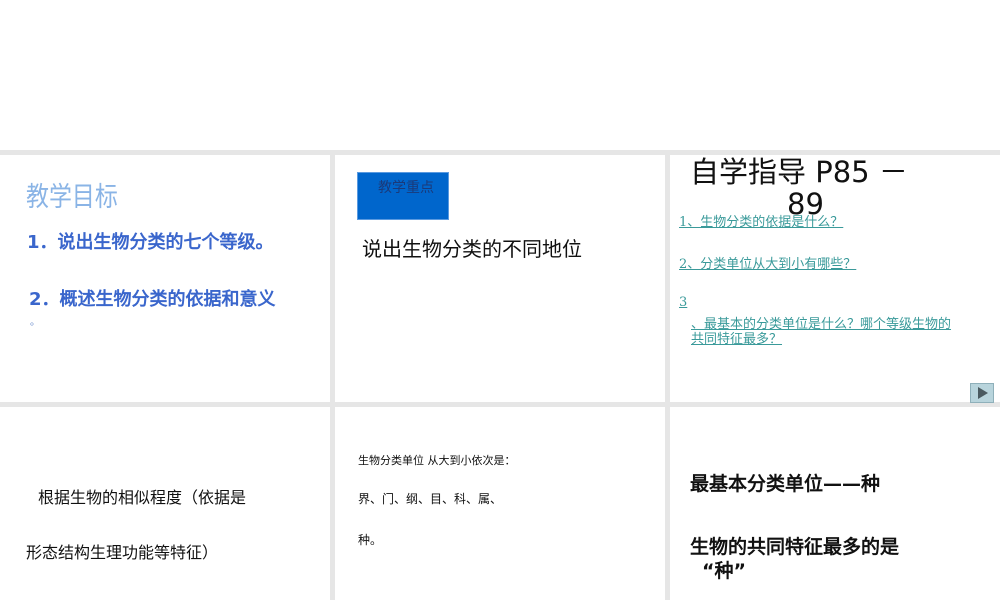 This screenshot has width=1000, height=600. I want to click on key-point-text: 说出生物分类的不同地位, so click(472, 249).